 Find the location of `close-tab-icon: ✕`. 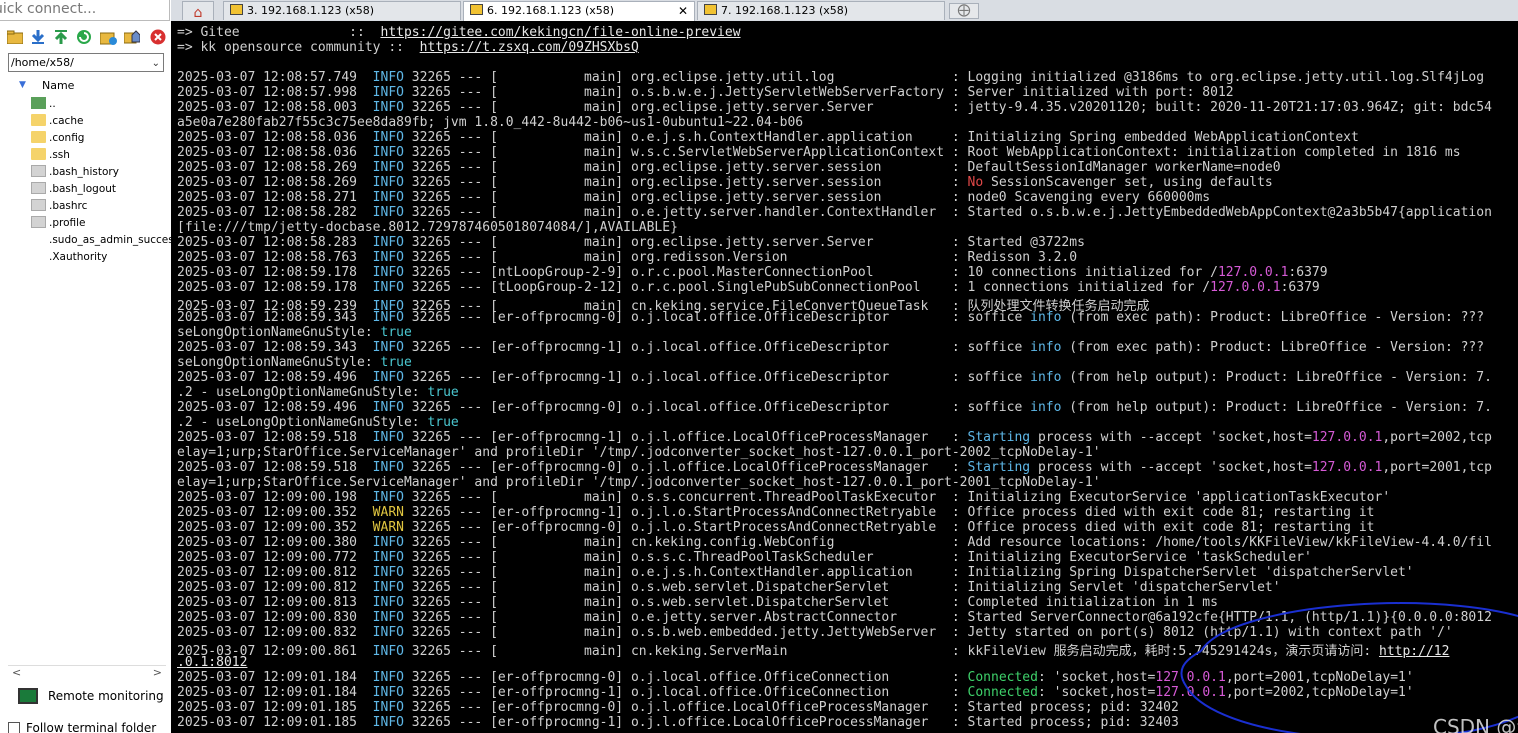

close-tab-icon: ✕ is located at coordinates (683, 11).